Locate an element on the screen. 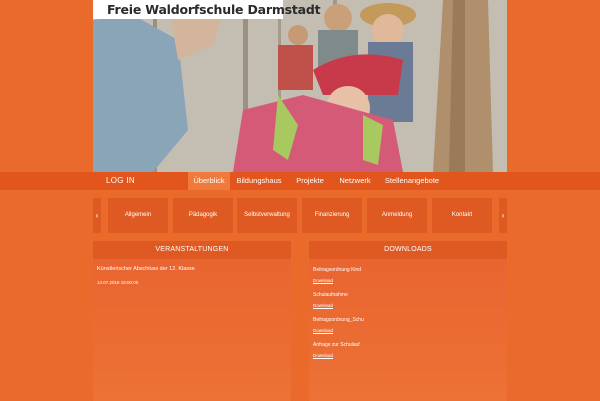  site-logo: Freie Waldorfschule Darmstadt is located at coordinates (207, 9).